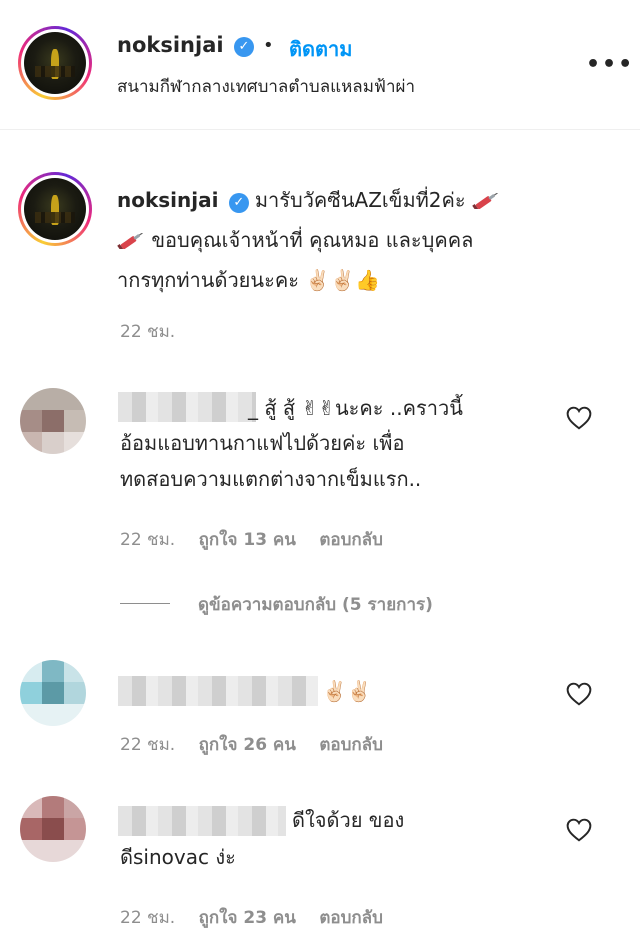  Describe the element at coordinates (247, 918) in the screenshot. I see `comment-likes: ถูกใจ 23 คน` at that location.